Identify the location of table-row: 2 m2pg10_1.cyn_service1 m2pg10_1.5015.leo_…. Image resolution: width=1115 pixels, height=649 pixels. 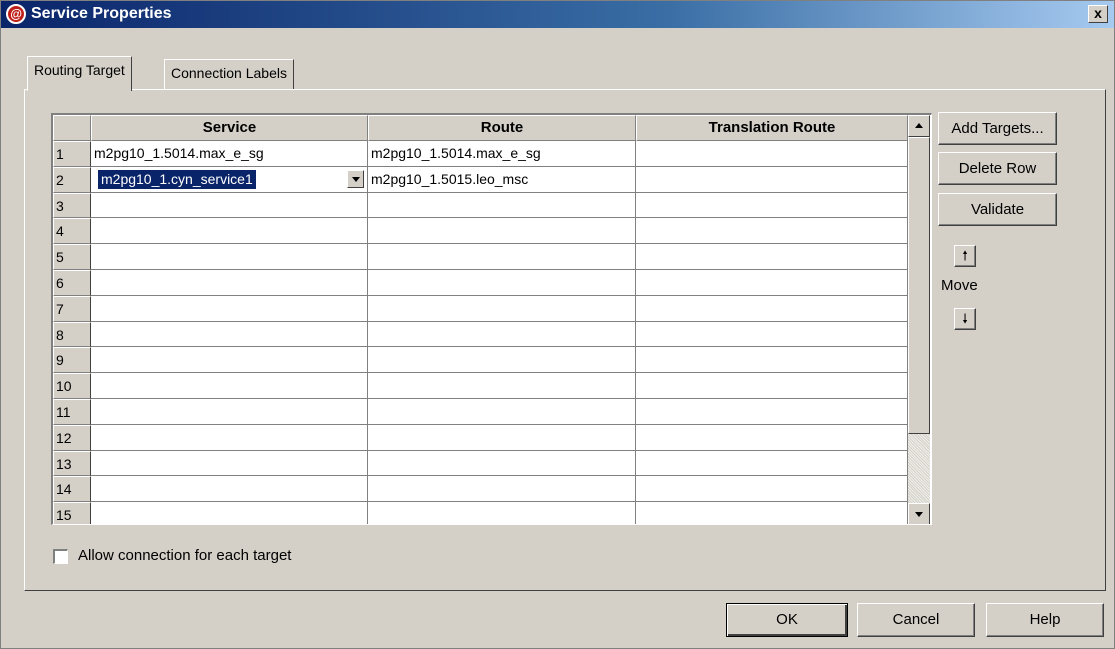
(480, 179).